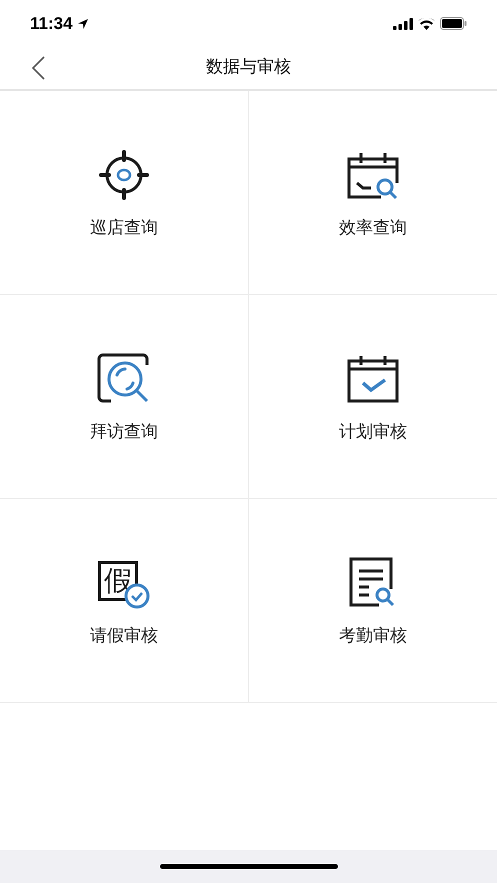 This screenshot has height=883, width=497. What do you see at coordinates (124, 601) in the screenshot?
I see `menu-tile: 假 请假审核` at bounding box center [124, 601].